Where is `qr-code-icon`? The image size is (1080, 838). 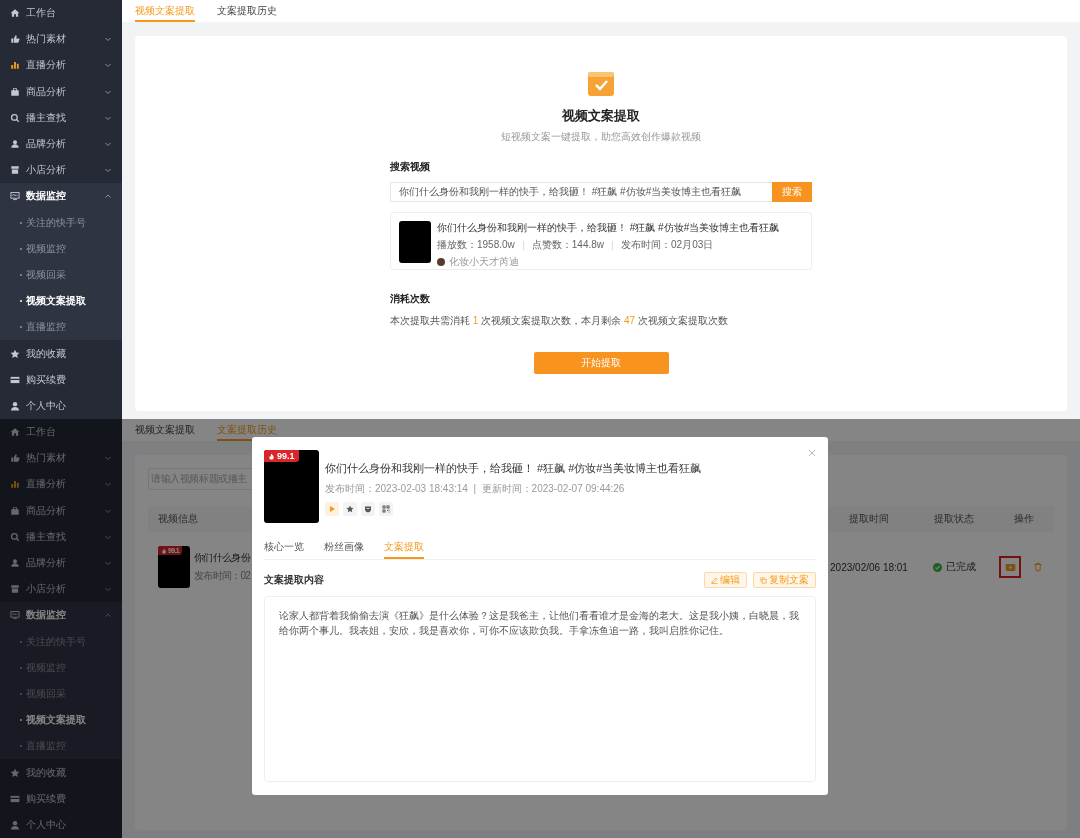
qr-code-icon is located at coordinates (386, 509).